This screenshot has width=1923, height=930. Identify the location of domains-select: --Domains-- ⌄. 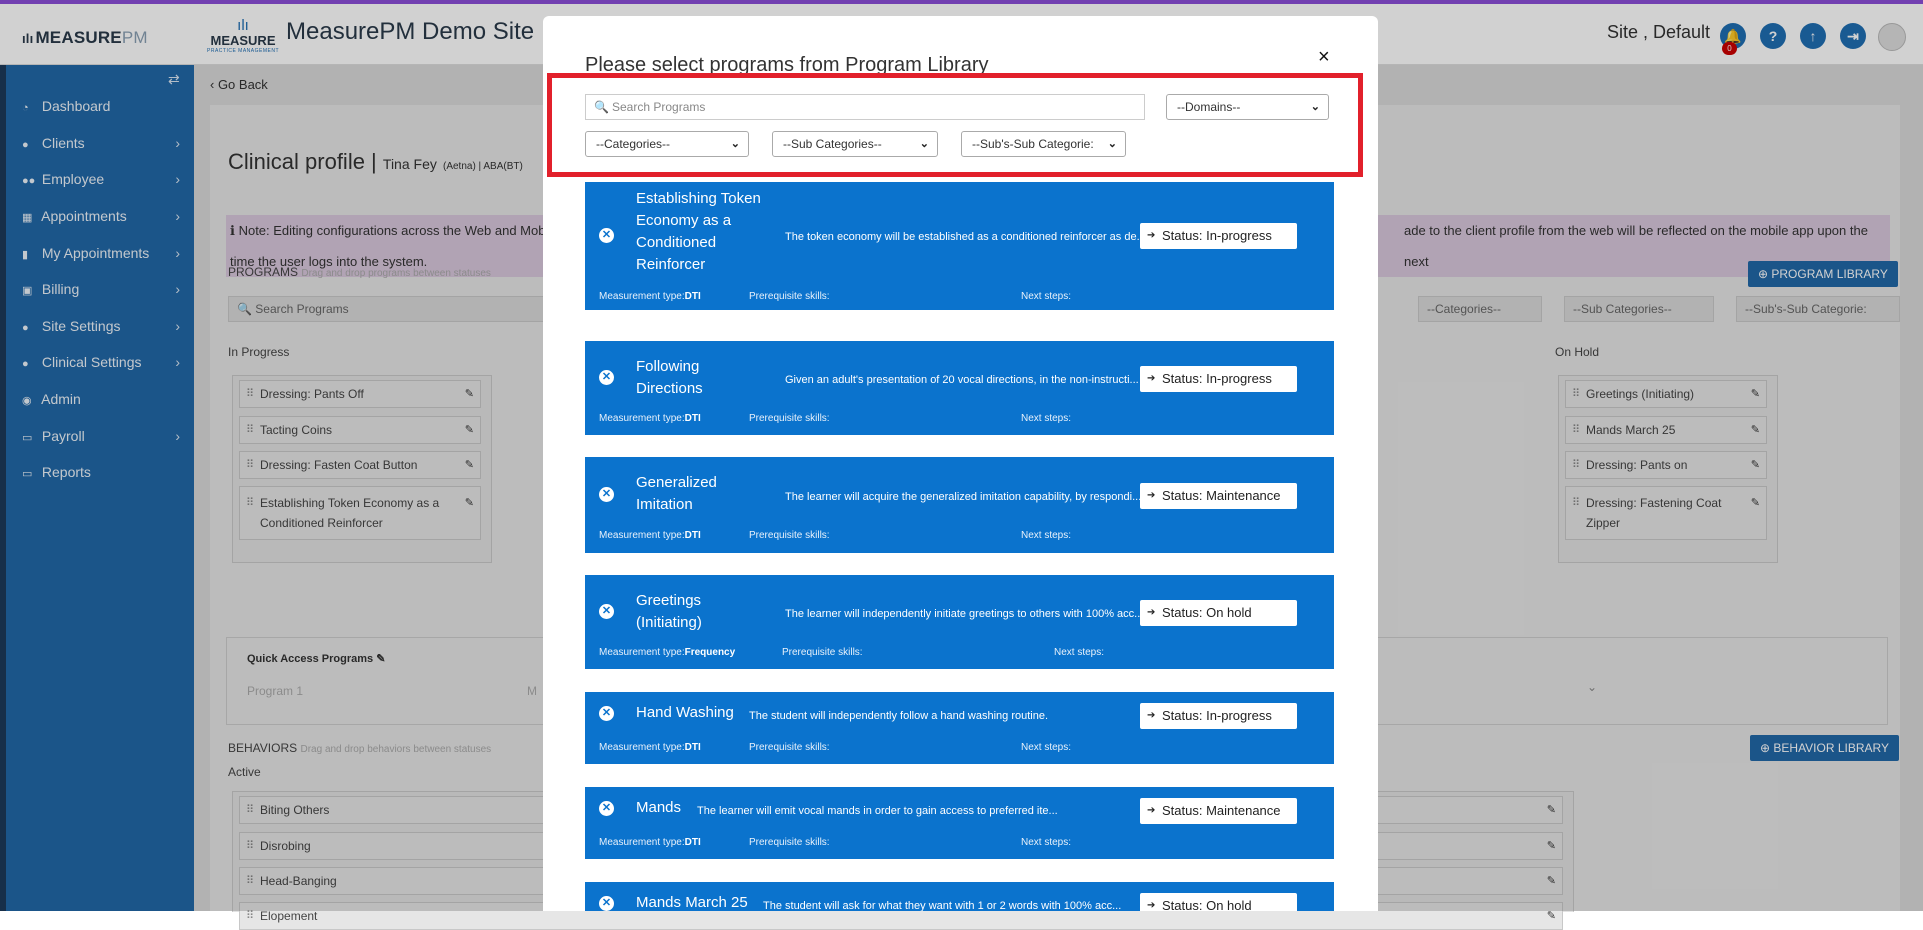
(1247, 107).